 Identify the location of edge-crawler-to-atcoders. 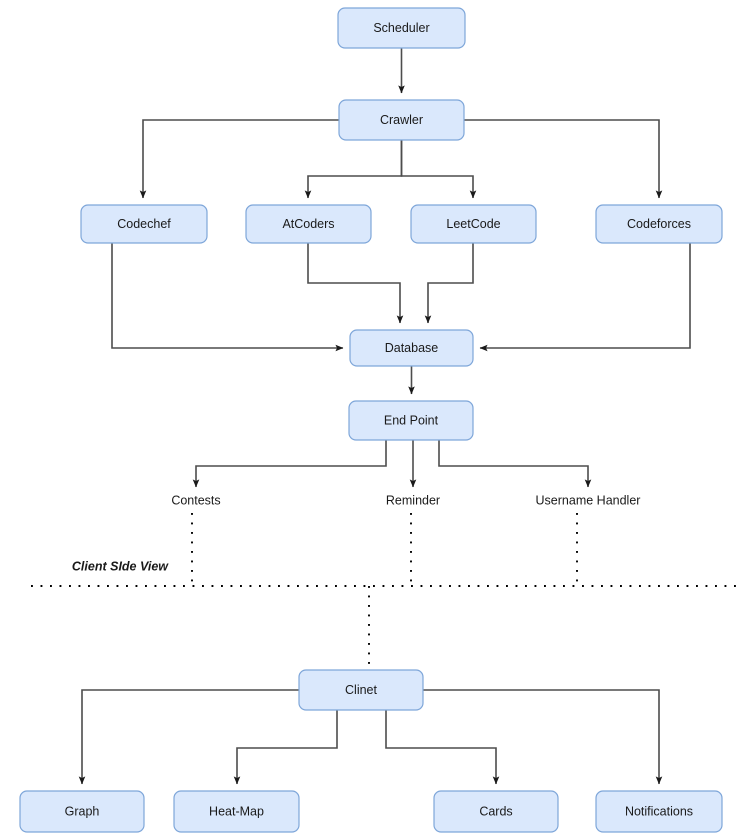
(353, 169).